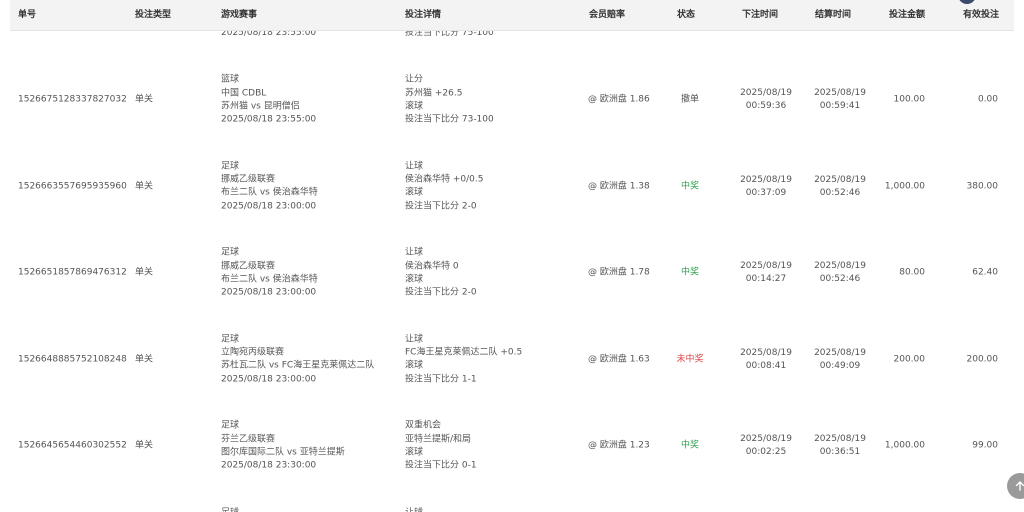 The width and height of the screenshot is (1024, 512). What do you see at coordinates (27, 15) in the screenshot?
I see `header-order-no: 单号` at bounding box center [27, 15].